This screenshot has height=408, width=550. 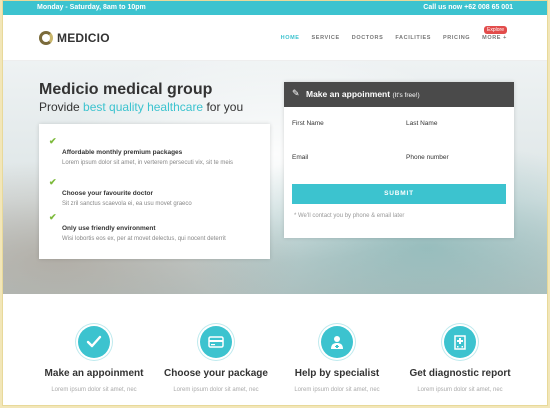 What do you see at coordinates (348, 94) in the screenshot?
I see `appointment-title-text: Make an appoinment` at bounding box center [348, 94].